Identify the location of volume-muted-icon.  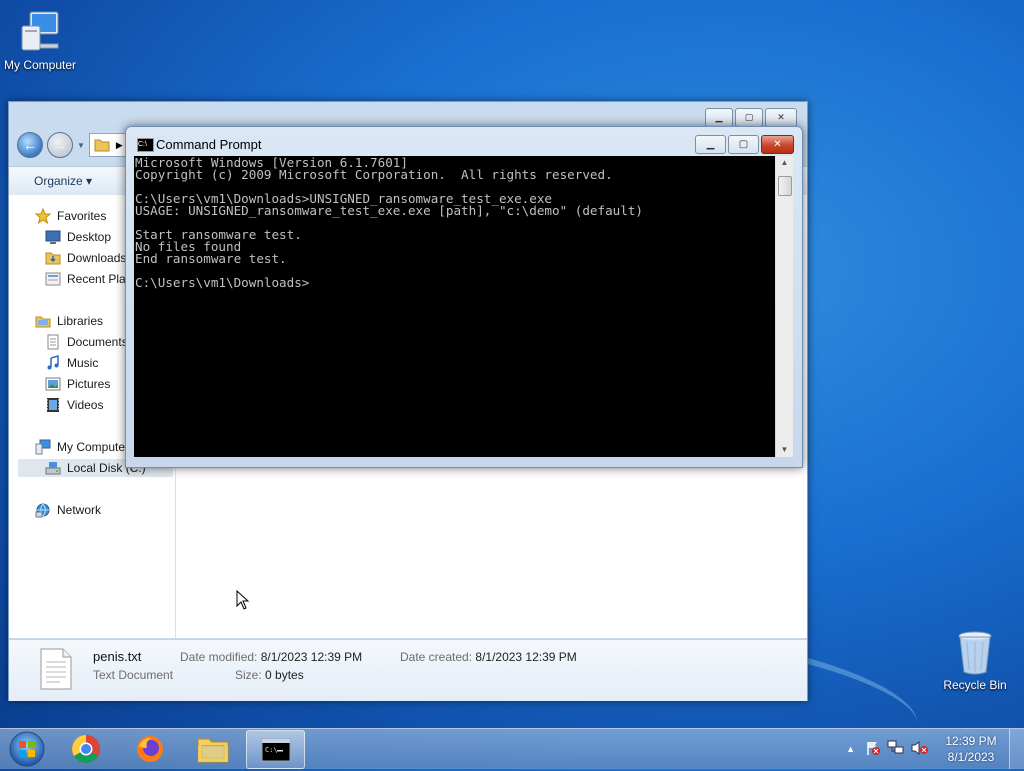
(920, 749).